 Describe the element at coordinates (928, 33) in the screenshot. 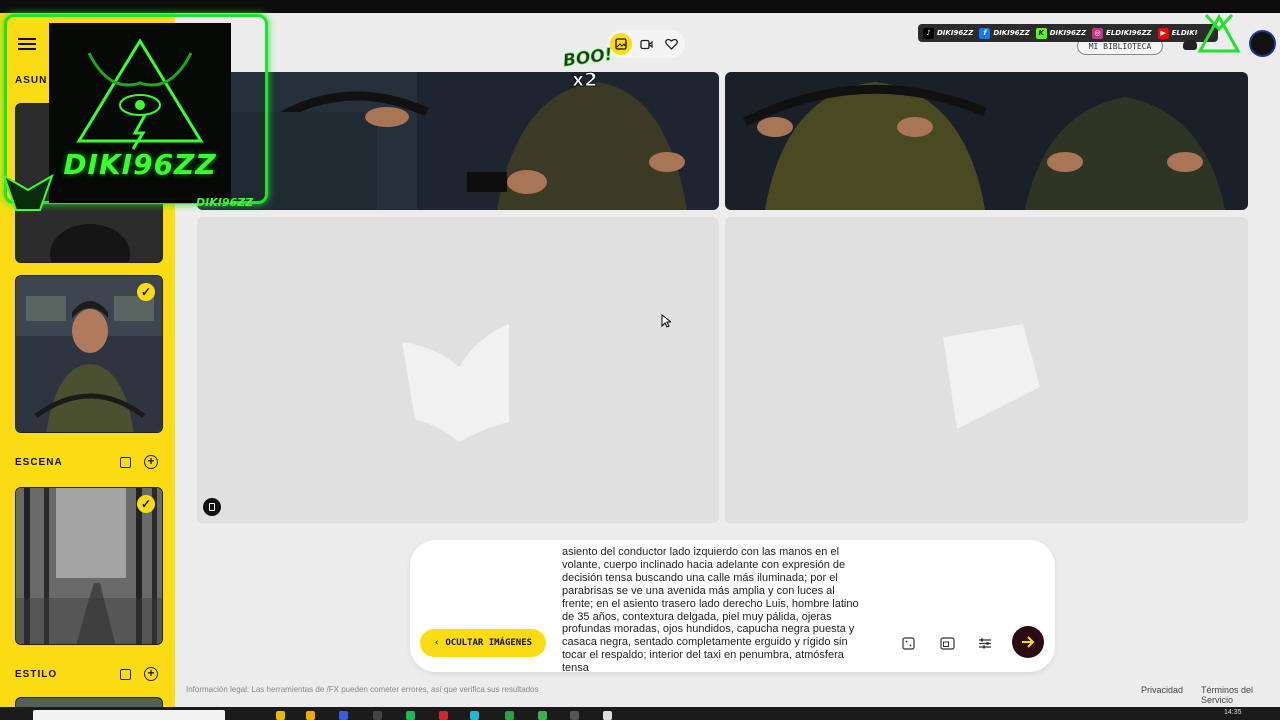

I see `tiktok-icon: ♪` at that location.